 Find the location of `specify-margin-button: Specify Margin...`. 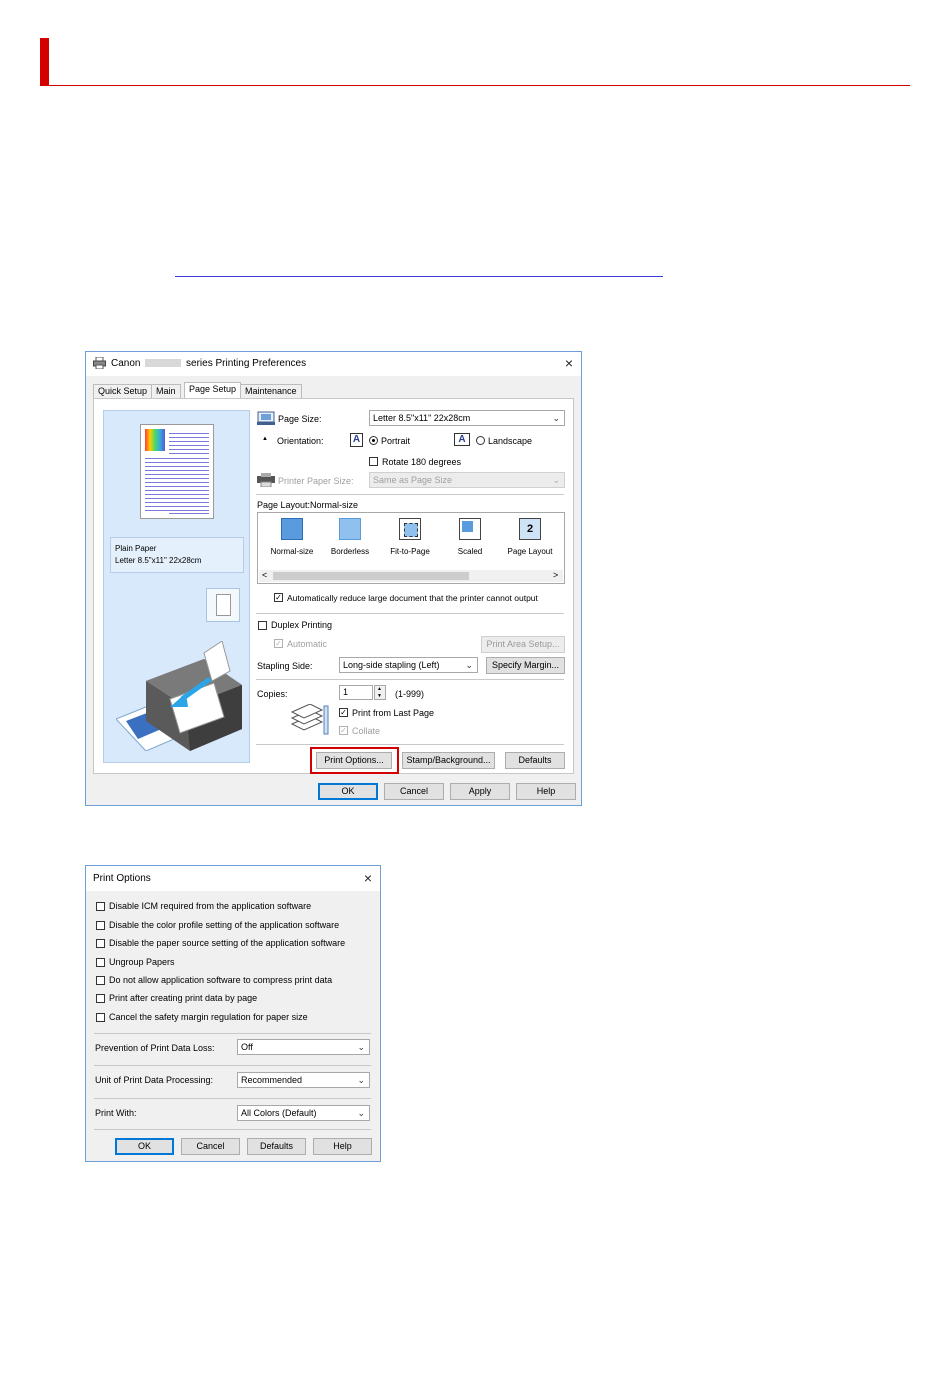

specify-margin-button: Specify Margin... is located at coordinates (525, 665).